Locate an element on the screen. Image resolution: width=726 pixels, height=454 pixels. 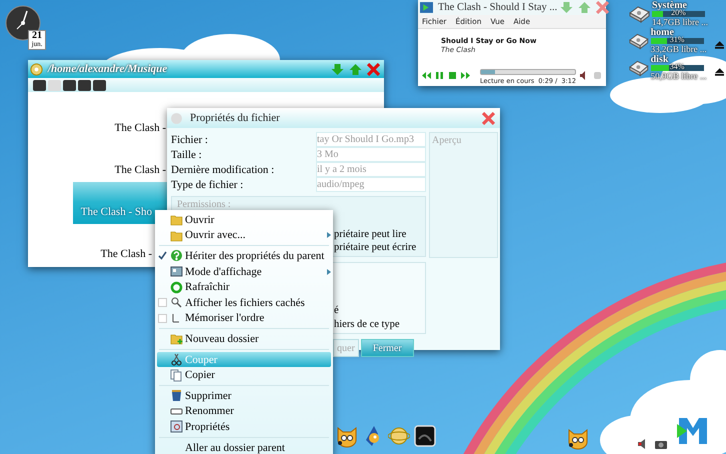
scissors-icon is located at coordinates (176, 359).